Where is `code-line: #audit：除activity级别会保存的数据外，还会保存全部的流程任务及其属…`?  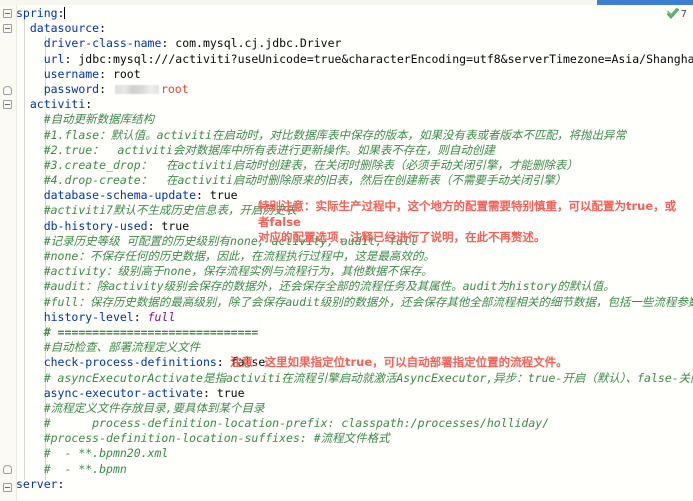
code-line: #audit：除activity级别会保存的数据外，还会保存全部的流程任务及其属… is located at coordinates (354, 286).